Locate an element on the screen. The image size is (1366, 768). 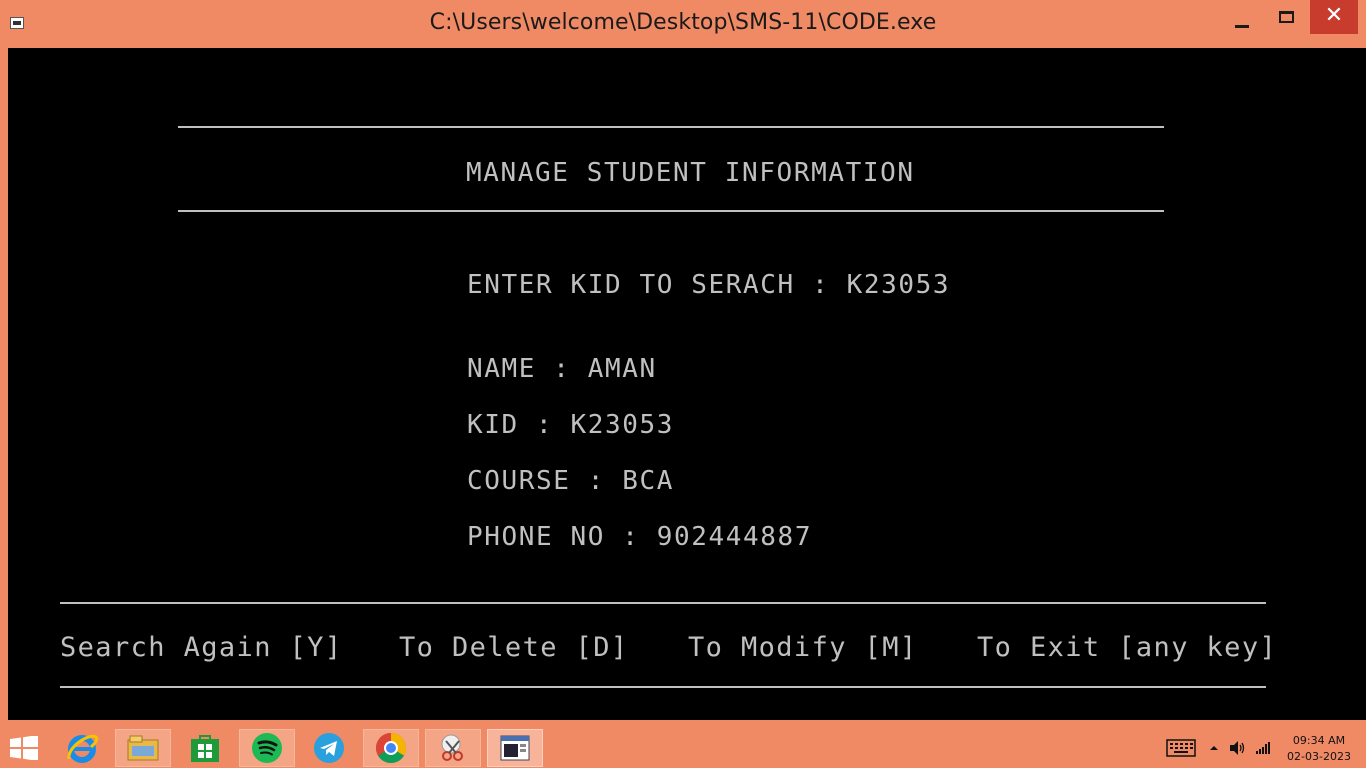
volume-icon is located at coordinates (1237, 748).